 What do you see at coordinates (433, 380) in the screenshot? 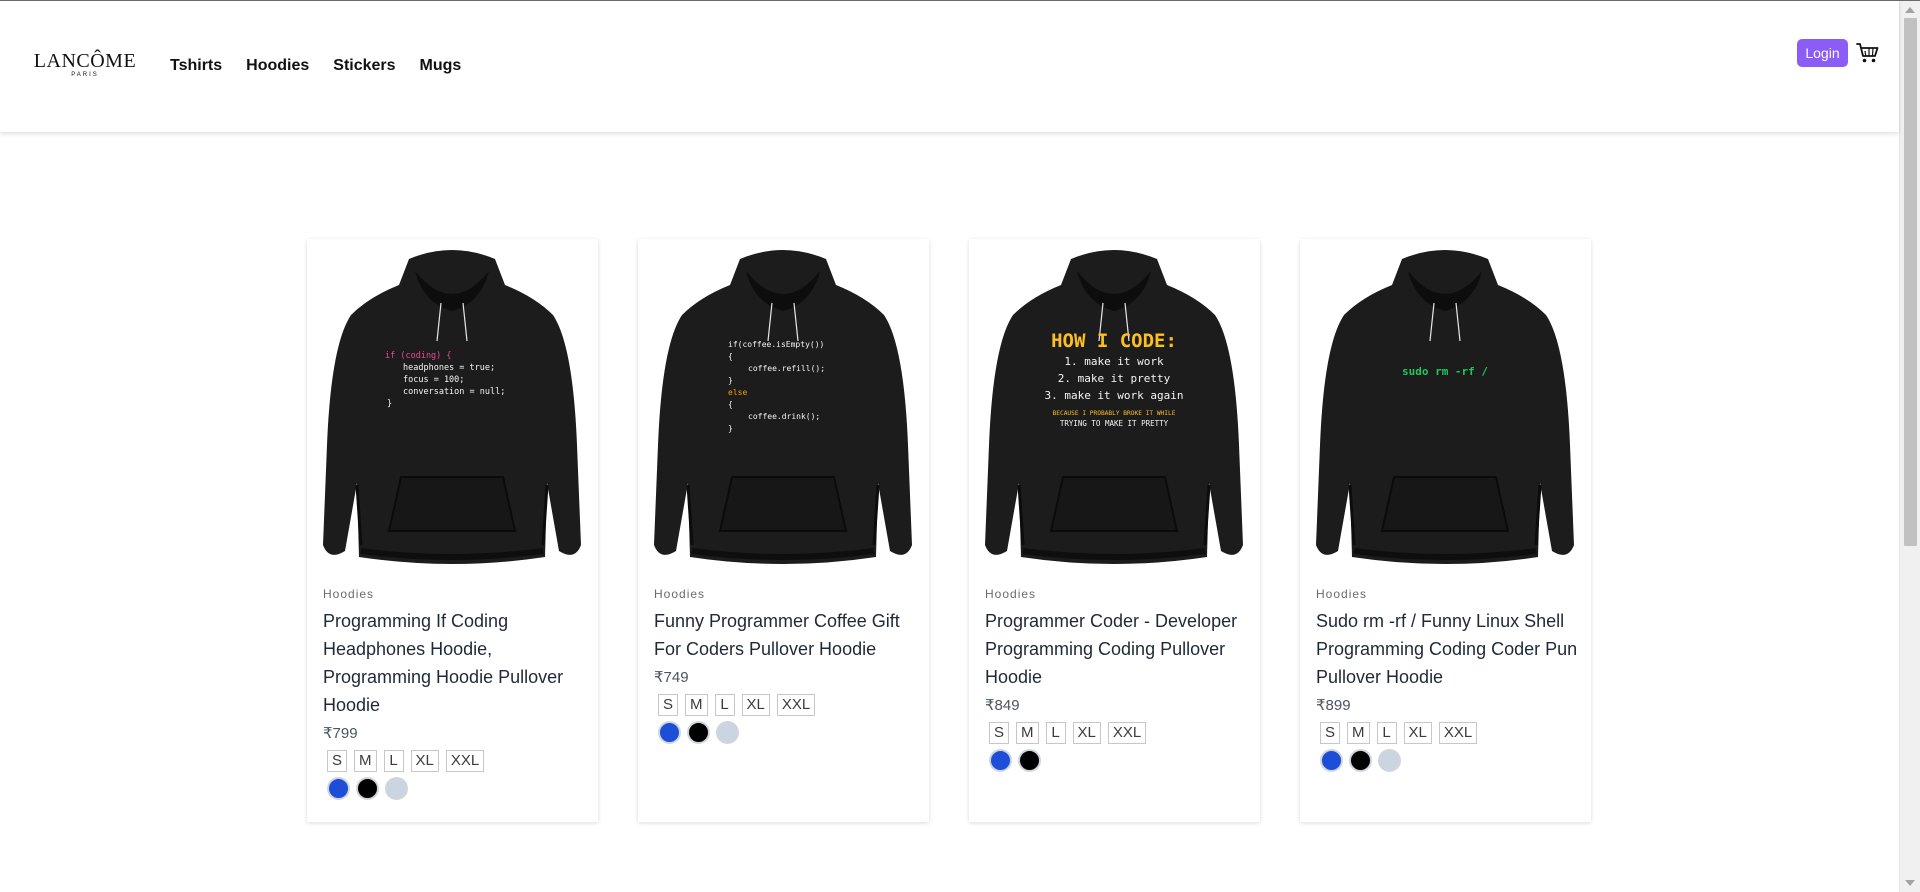
I see `print-line-3: focus = 100;` at bounding box center [433, 380].